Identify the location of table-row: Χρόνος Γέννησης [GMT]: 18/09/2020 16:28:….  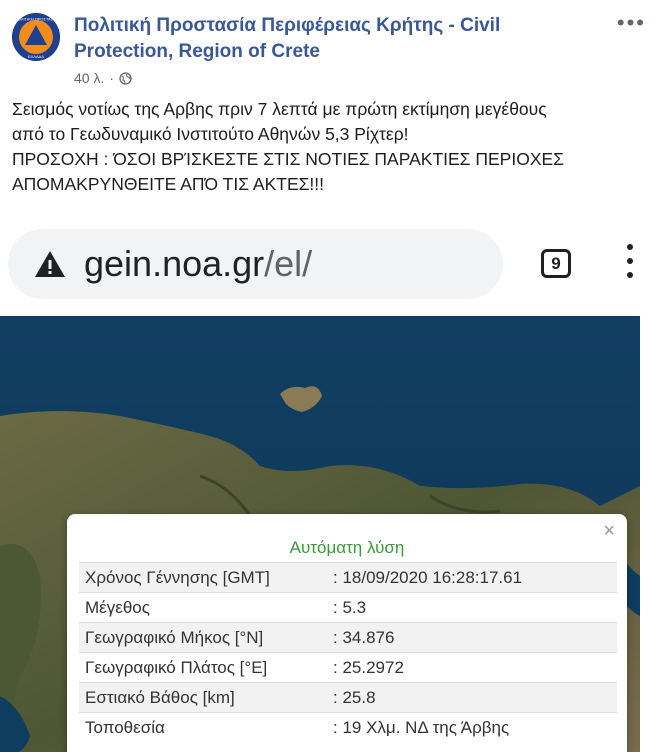
(348, 577).